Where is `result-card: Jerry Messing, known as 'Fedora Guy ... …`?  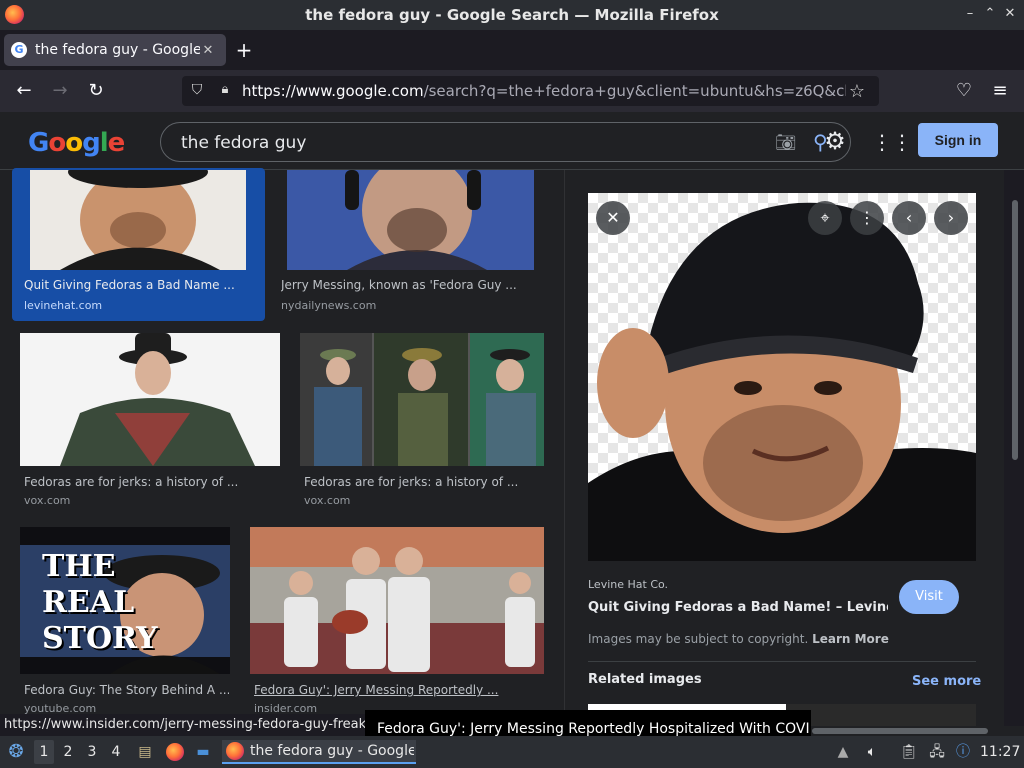
result-card: Jerry Messing, known as 'Fedora Guy ... … is located at coordinates (411, 243).